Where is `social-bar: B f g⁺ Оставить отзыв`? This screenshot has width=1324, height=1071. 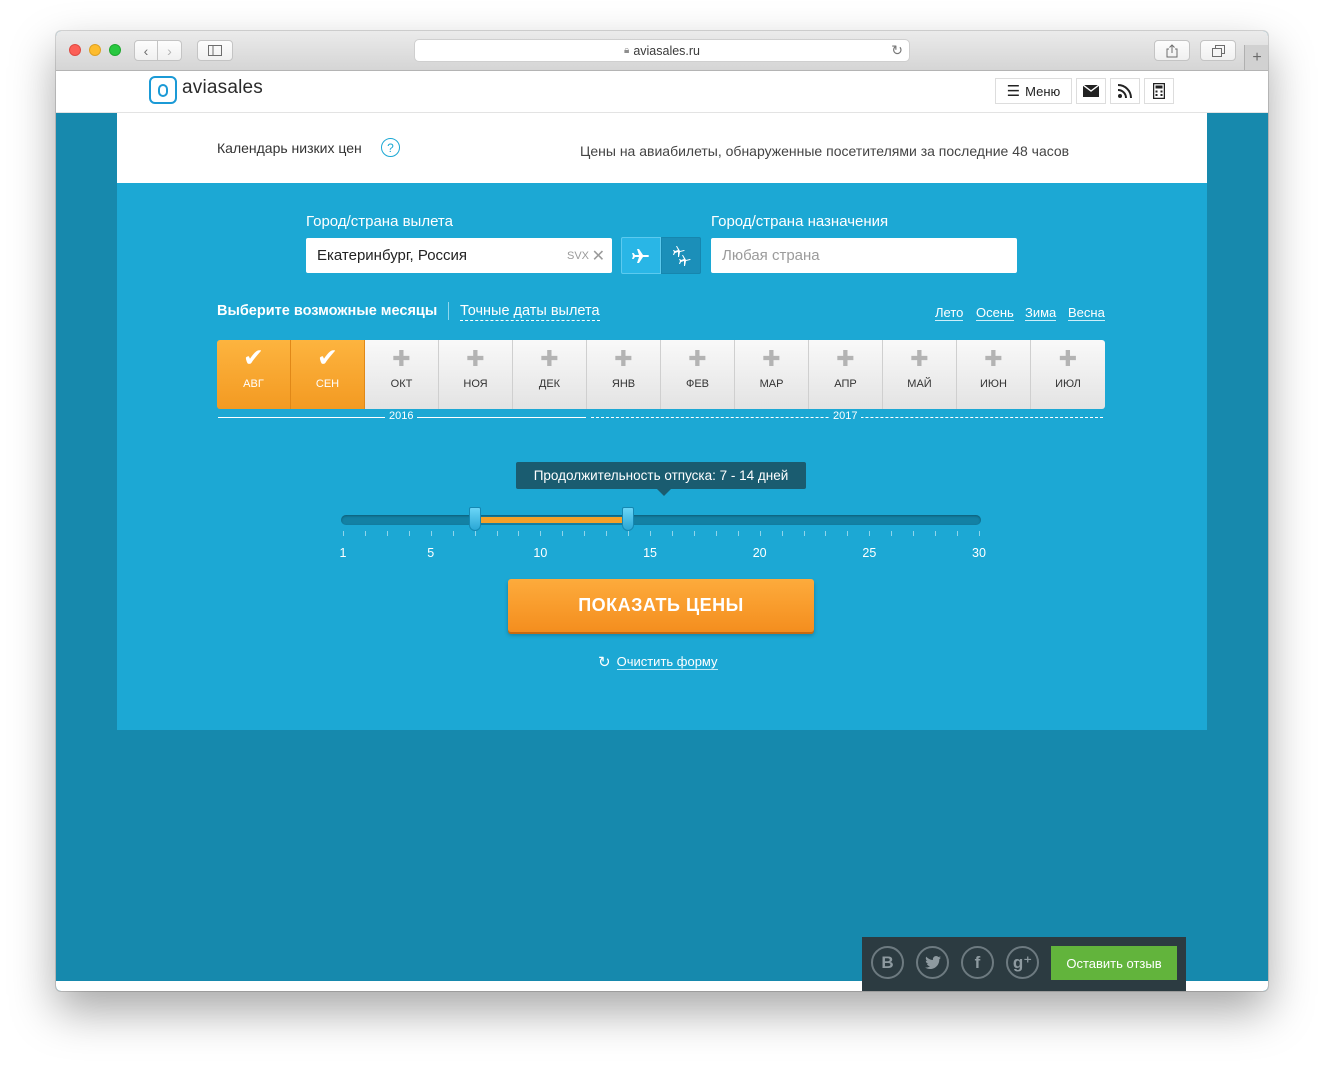
social-bar: B f g⁺ Оставить отзыв is located at coordinates (1024, 964).